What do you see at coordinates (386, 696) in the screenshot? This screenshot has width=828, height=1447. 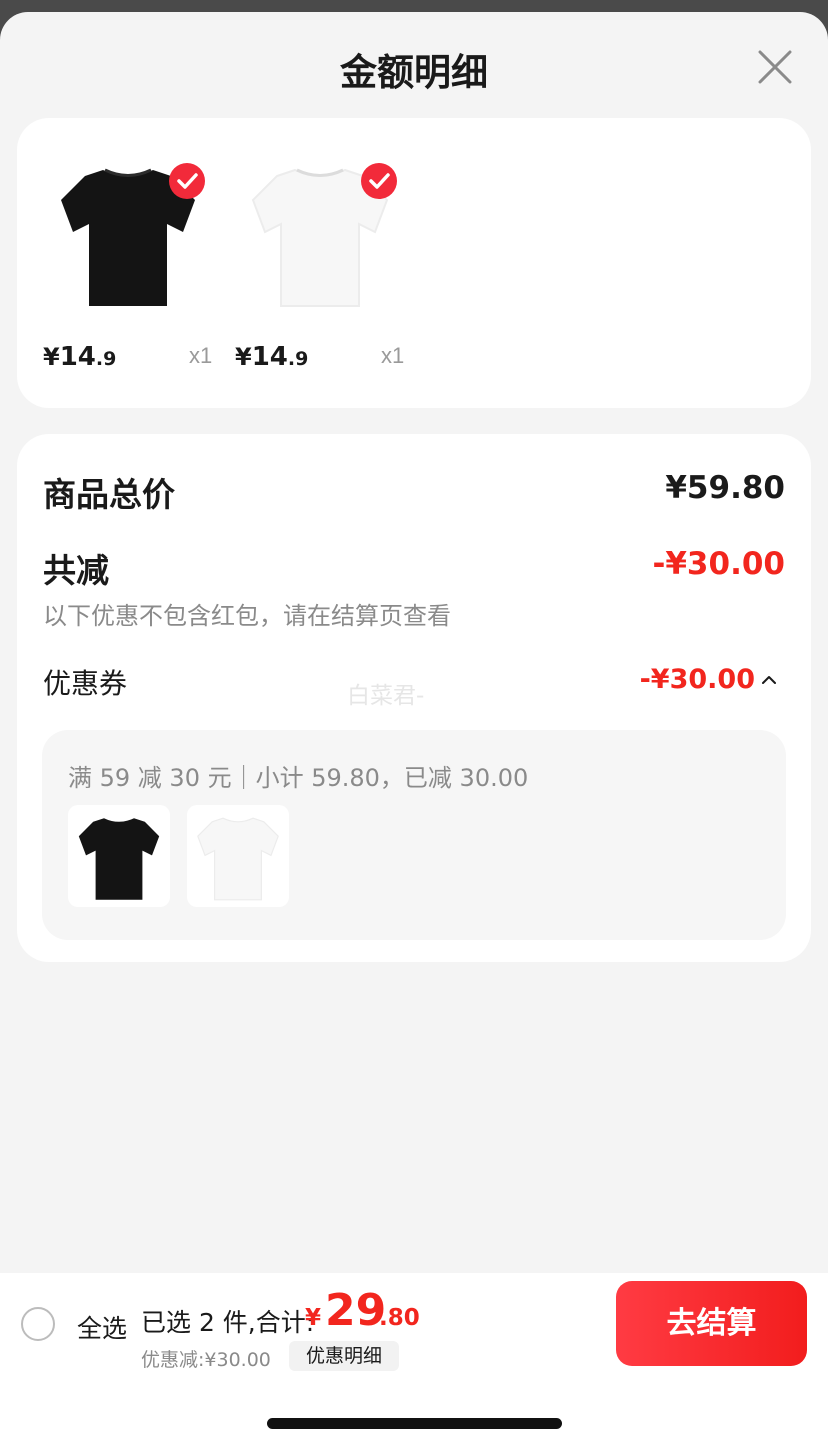 I see `watermark-text: 白菜君-` at bounding box center [386, 696].